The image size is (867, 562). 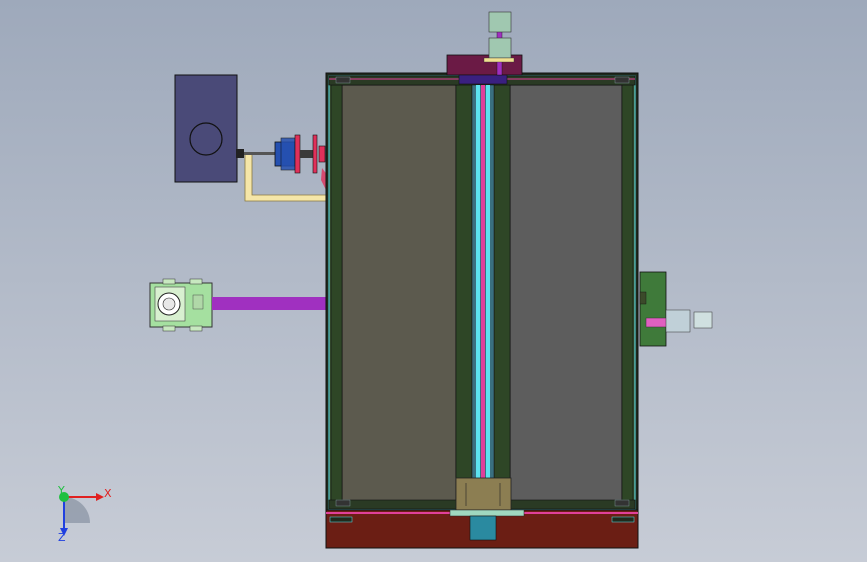 I want to click on motor-housing, so click(x=206, y=128).